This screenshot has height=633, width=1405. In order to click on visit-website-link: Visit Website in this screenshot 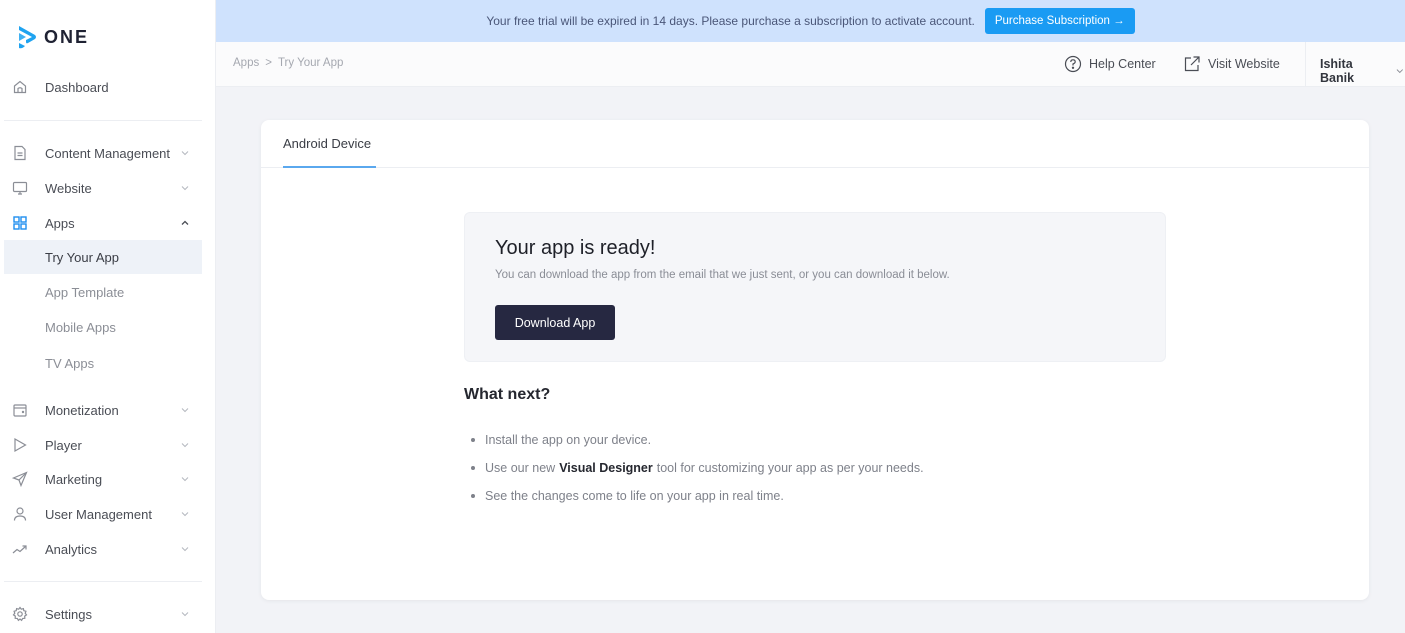, I will do `click(1231, 64)`.